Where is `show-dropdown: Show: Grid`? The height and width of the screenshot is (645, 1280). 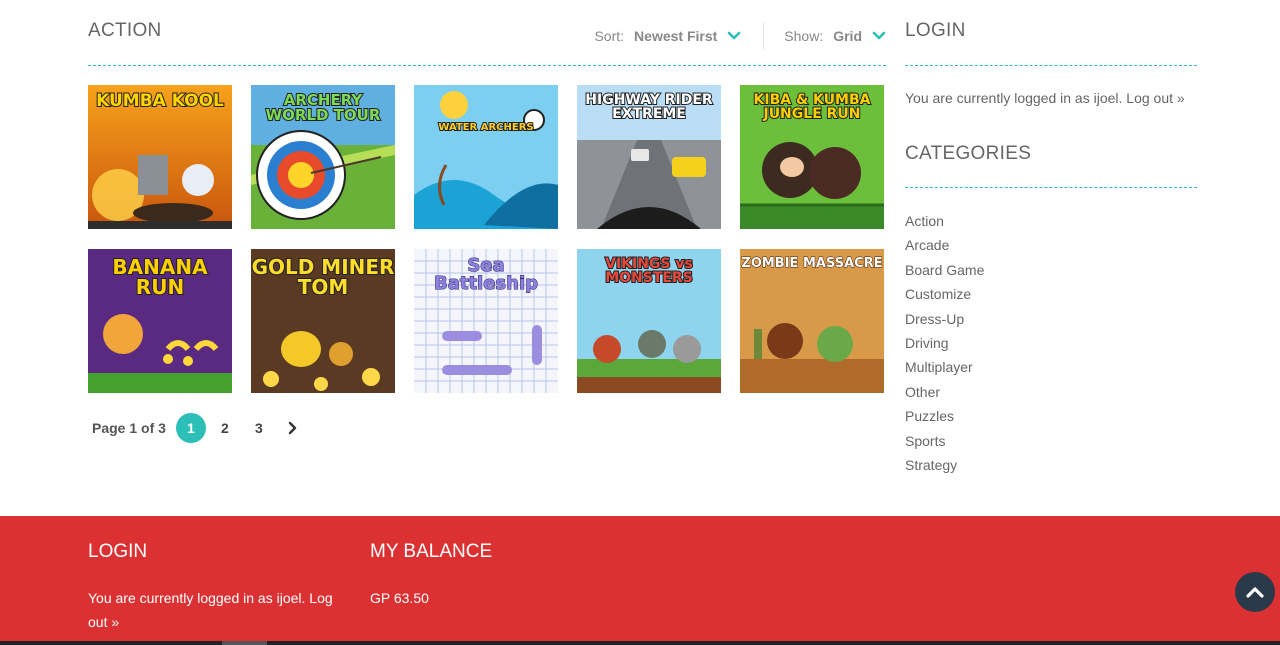
show-dropdown: Show: Grid is located at coordinates (835, 36).